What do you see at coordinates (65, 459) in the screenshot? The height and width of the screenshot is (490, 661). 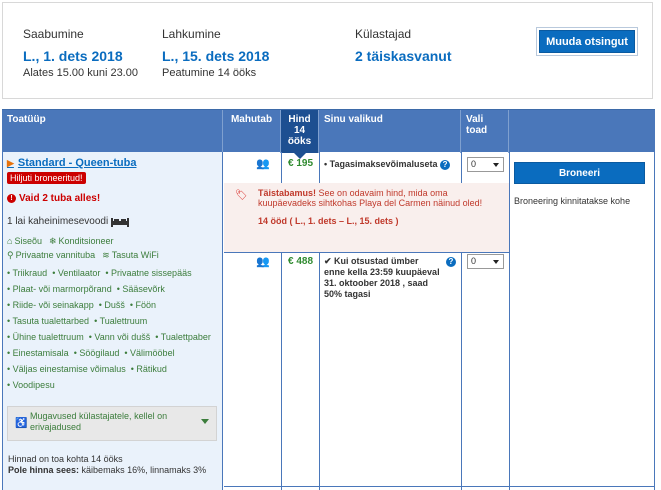 I see `nights-note: Hinnad on toa kohta 14 ööks` at bounding box center [65, 459].